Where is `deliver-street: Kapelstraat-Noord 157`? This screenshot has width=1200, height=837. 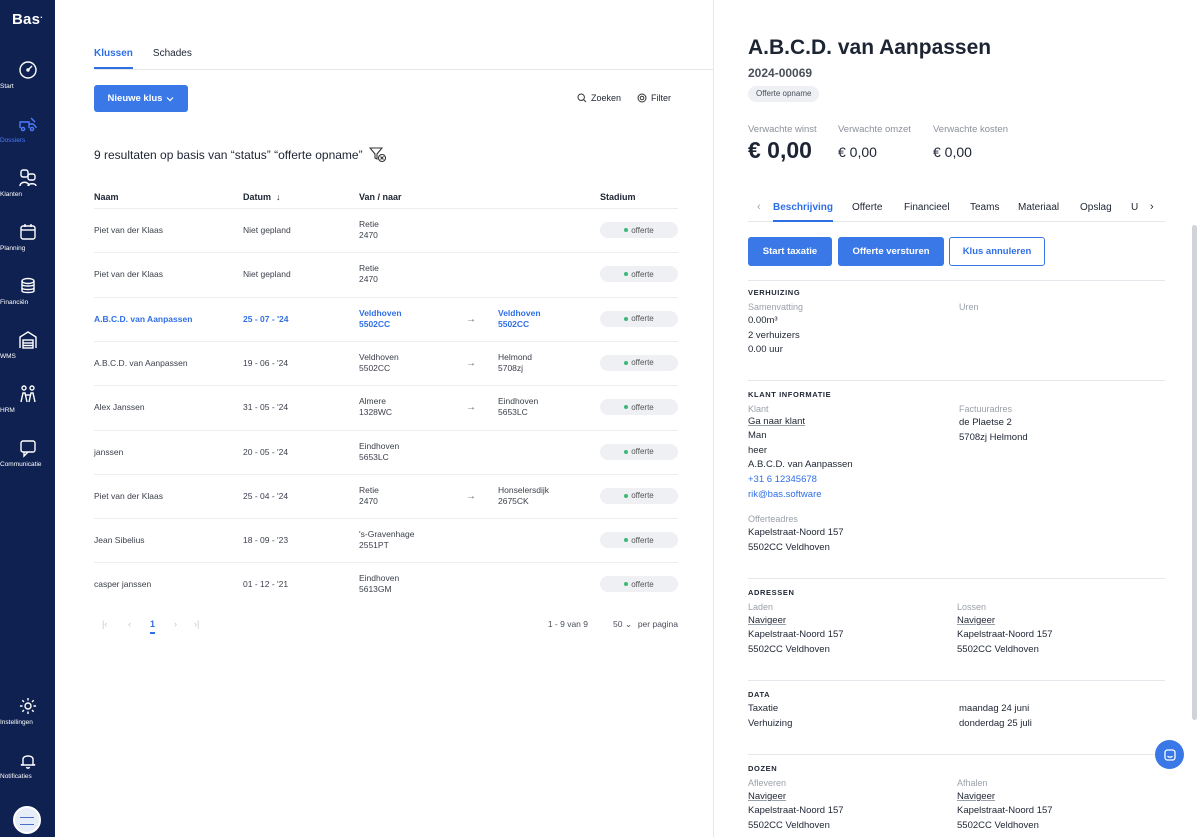
deliver-street: Kapelstraat-Noord 157 is located at coordinates (796, 810).